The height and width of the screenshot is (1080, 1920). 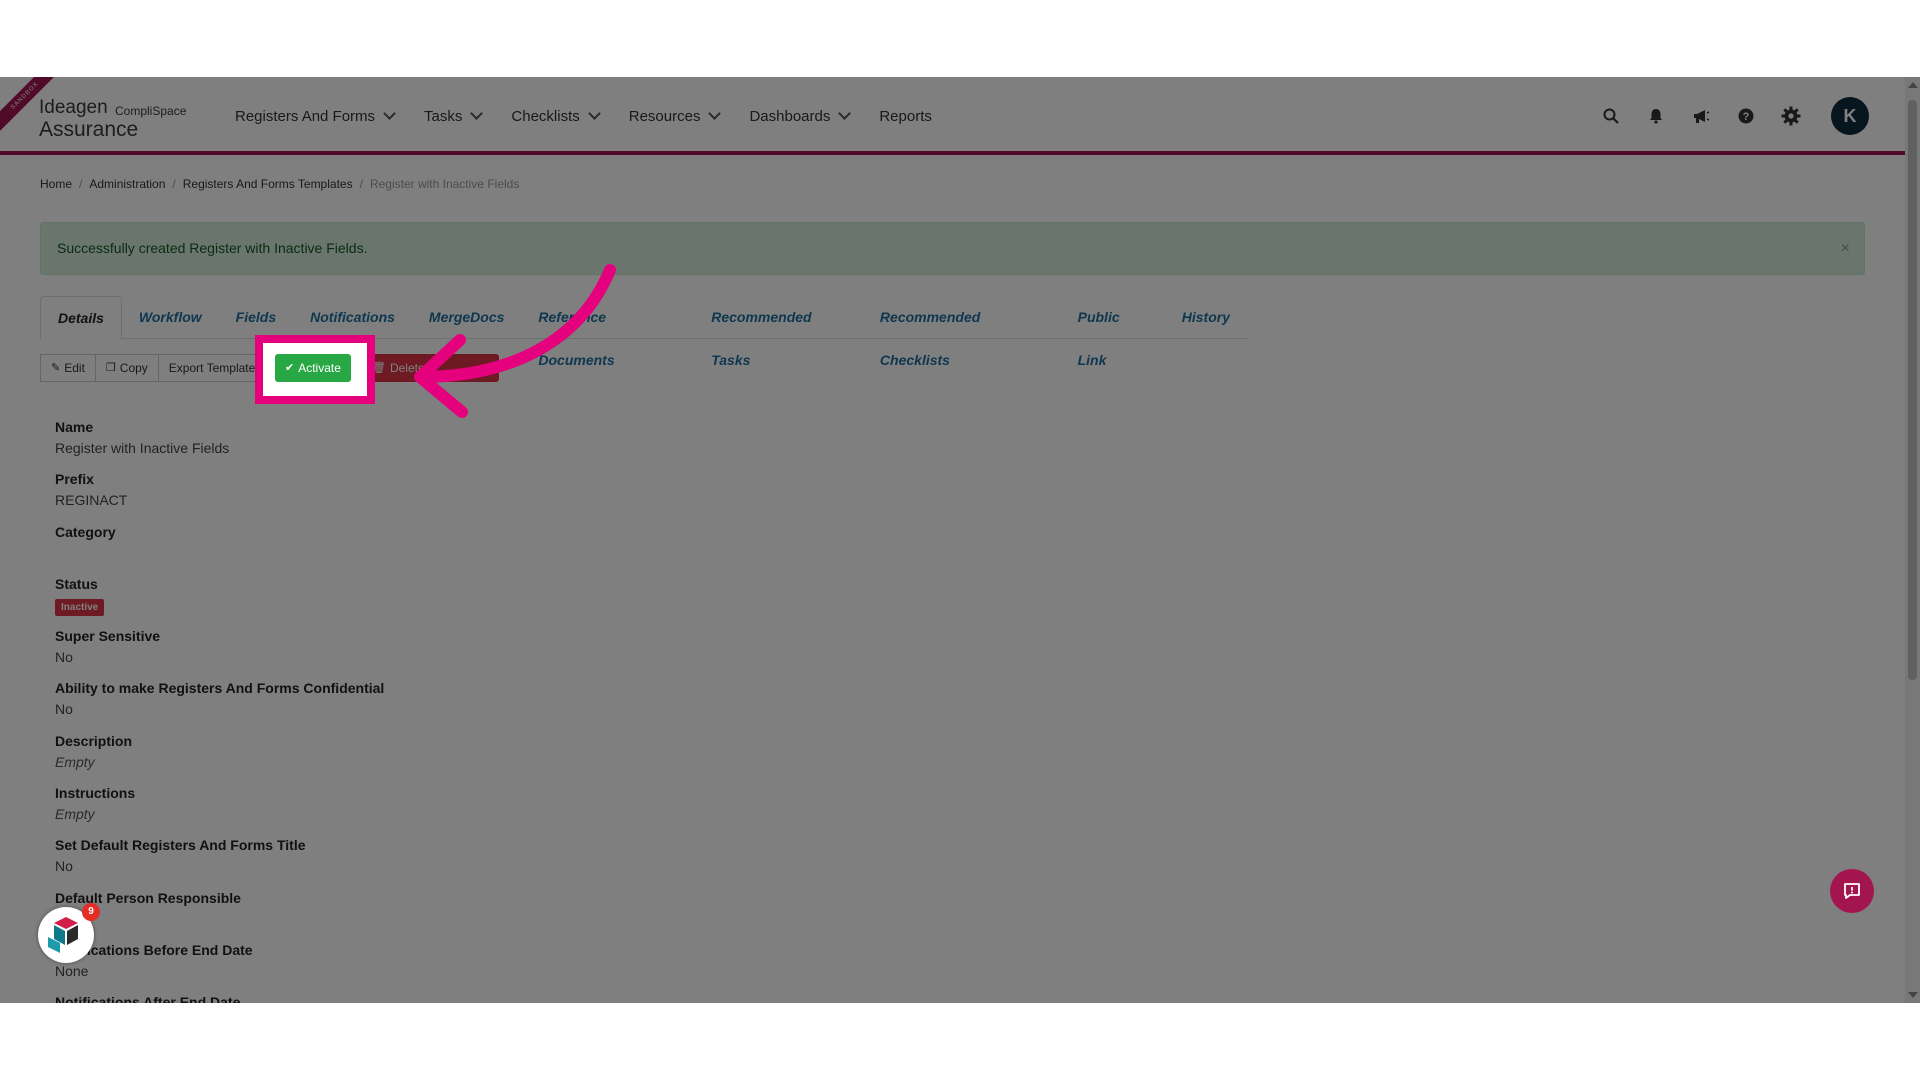 What do you see at coordinates (1656, 116) in the screenshot?
I see `bell-icon` at bounding box center [1656, 116].